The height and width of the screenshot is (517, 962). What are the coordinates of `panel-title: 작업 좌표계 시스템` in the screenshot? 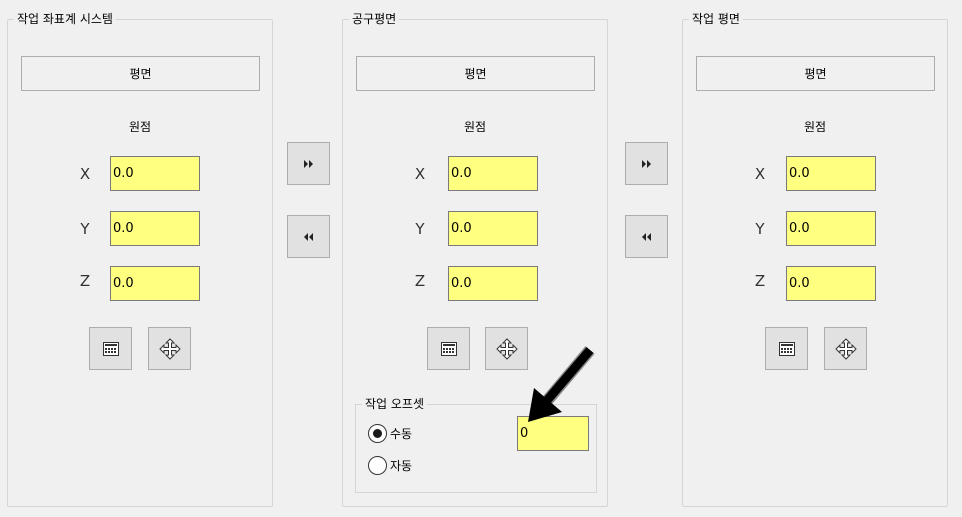 It's located at (65, 19).